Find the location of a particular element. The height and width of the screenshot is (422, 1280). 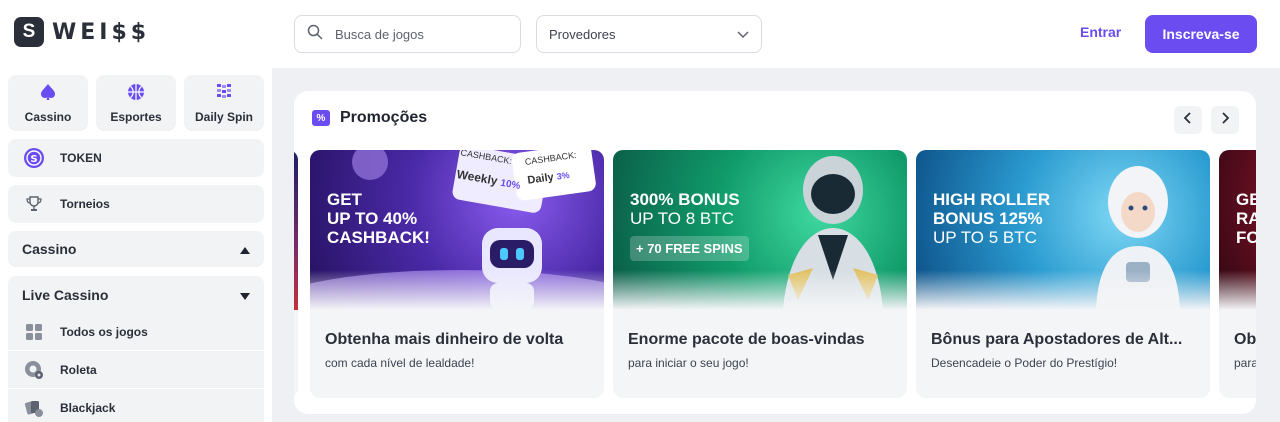

logo: S WEI$$ is located at coordinates (82, 32).